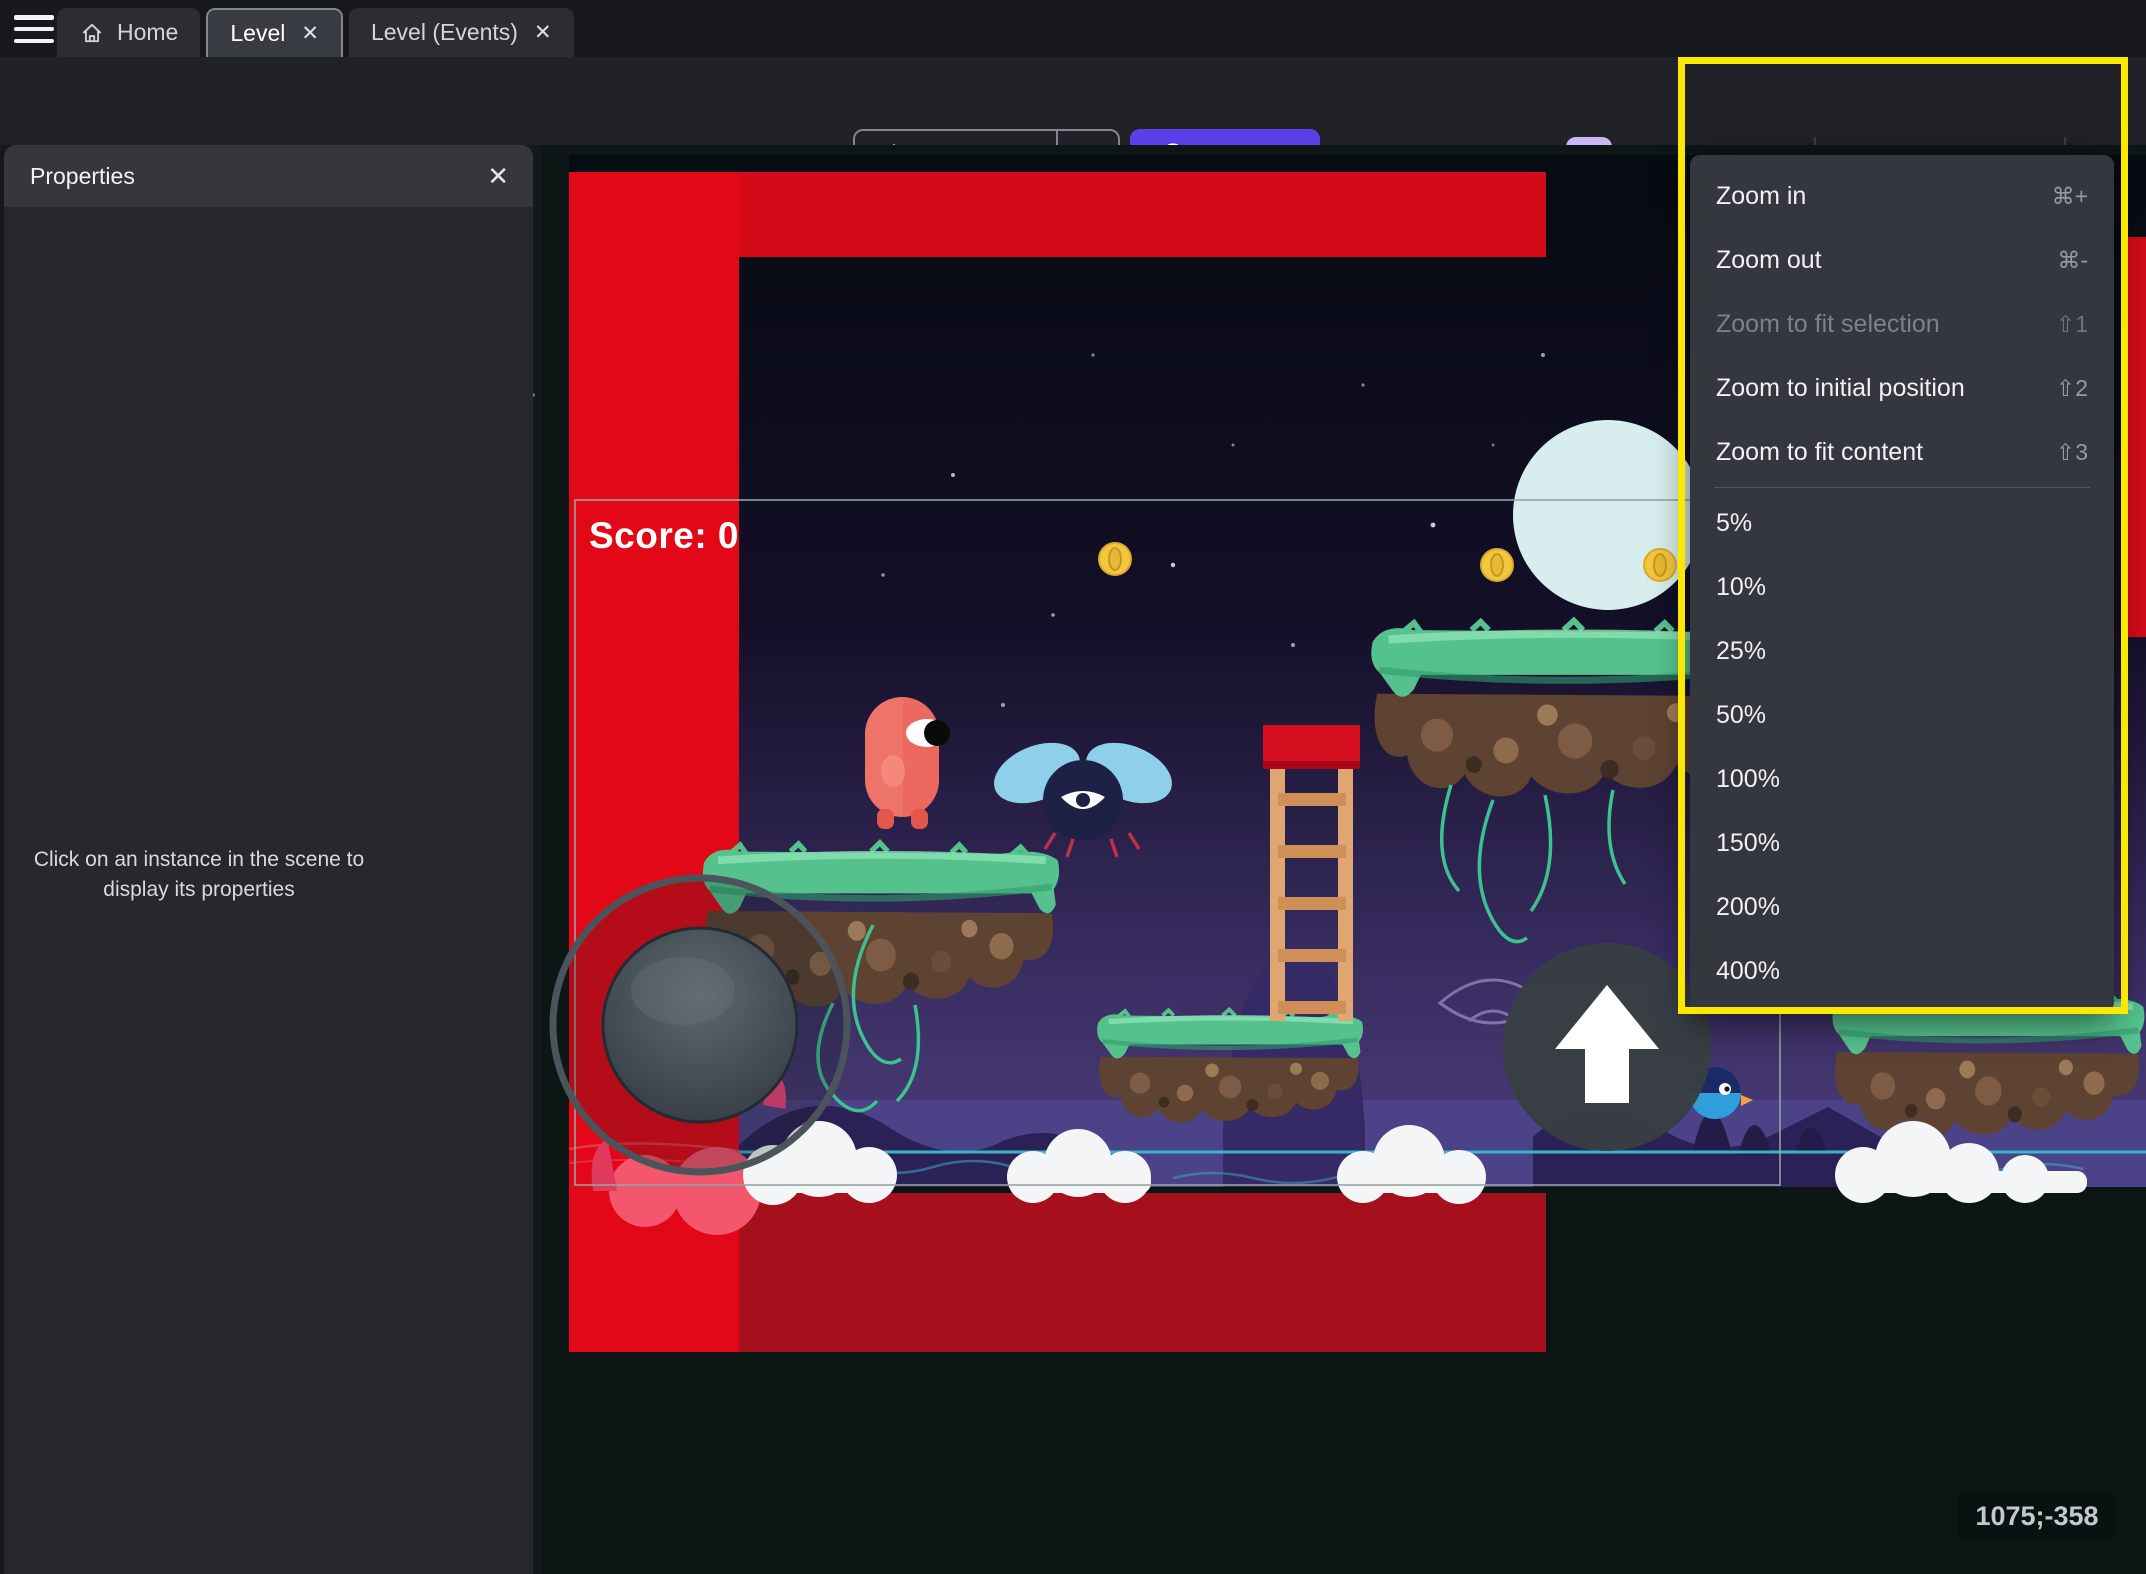  Describe the element at coordinates (1902, 907) in the screenshot. I see `zoom-level-item: 200%` at that location.